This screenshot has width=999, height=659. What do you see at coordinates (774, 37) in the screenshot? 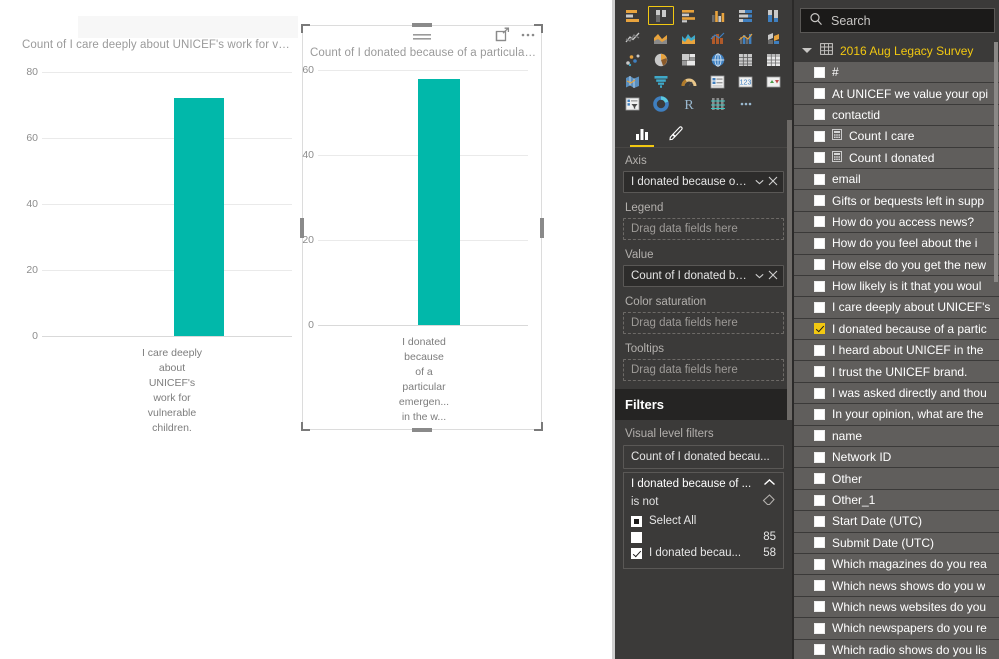
I see `ribbon-chart-icon` at bounding box center [774, 37].